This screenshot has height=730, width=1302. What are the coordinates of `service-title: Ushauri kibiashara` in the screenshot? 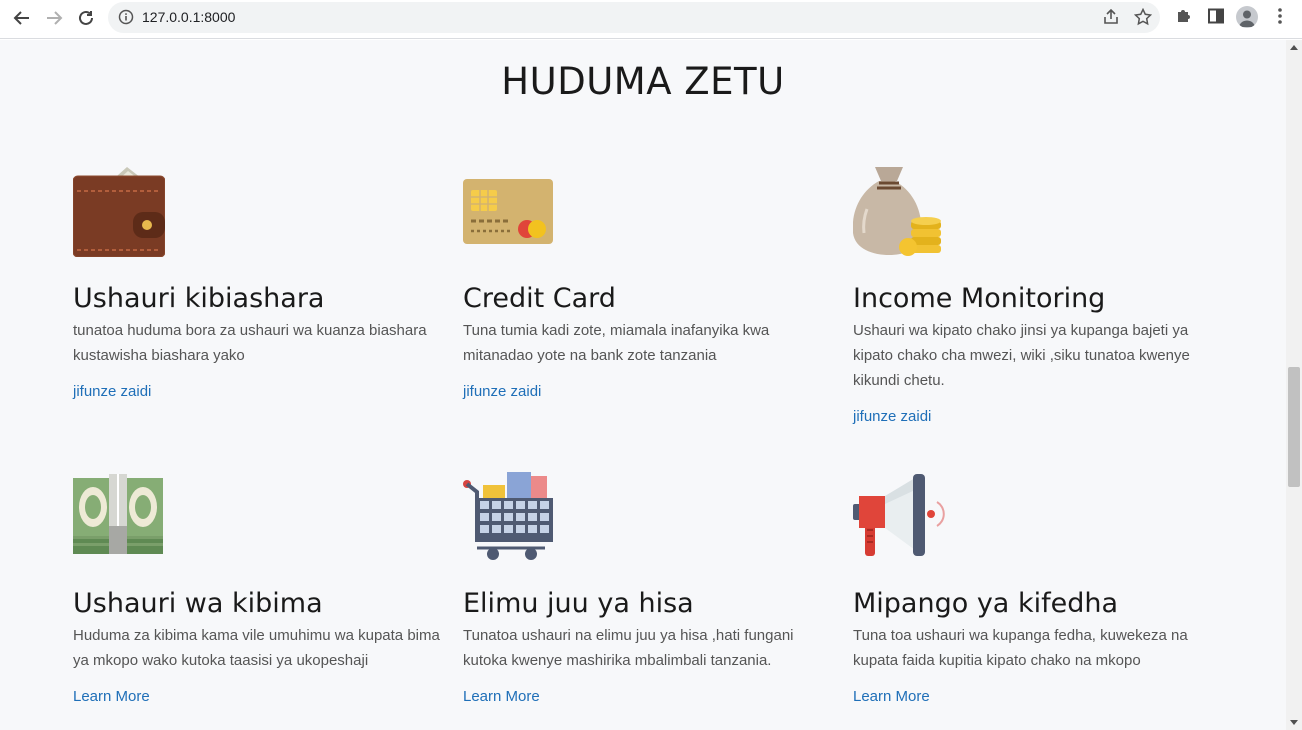 It's located at (199, 298).